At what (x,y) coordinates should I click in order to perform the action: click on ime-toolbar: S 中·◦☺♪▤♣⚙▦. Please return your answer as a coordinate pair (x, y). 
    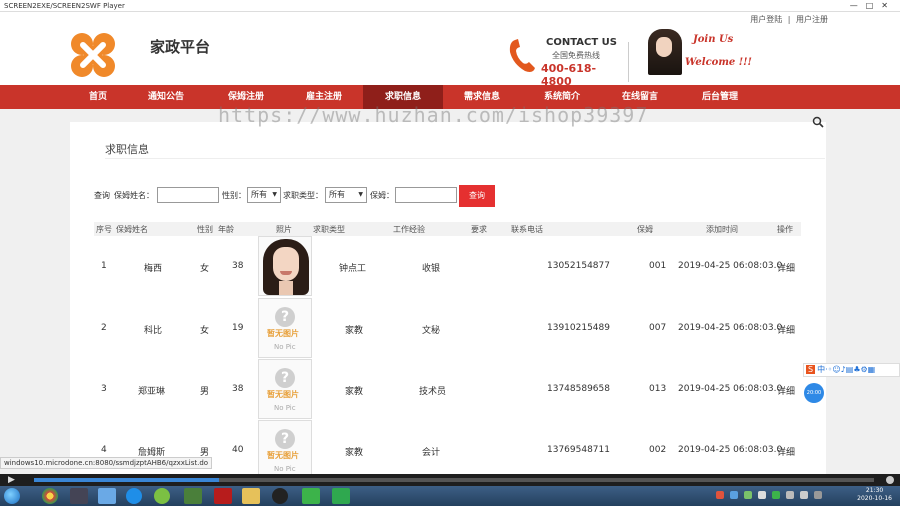
    Looking at the image, I should click on (851, 370).